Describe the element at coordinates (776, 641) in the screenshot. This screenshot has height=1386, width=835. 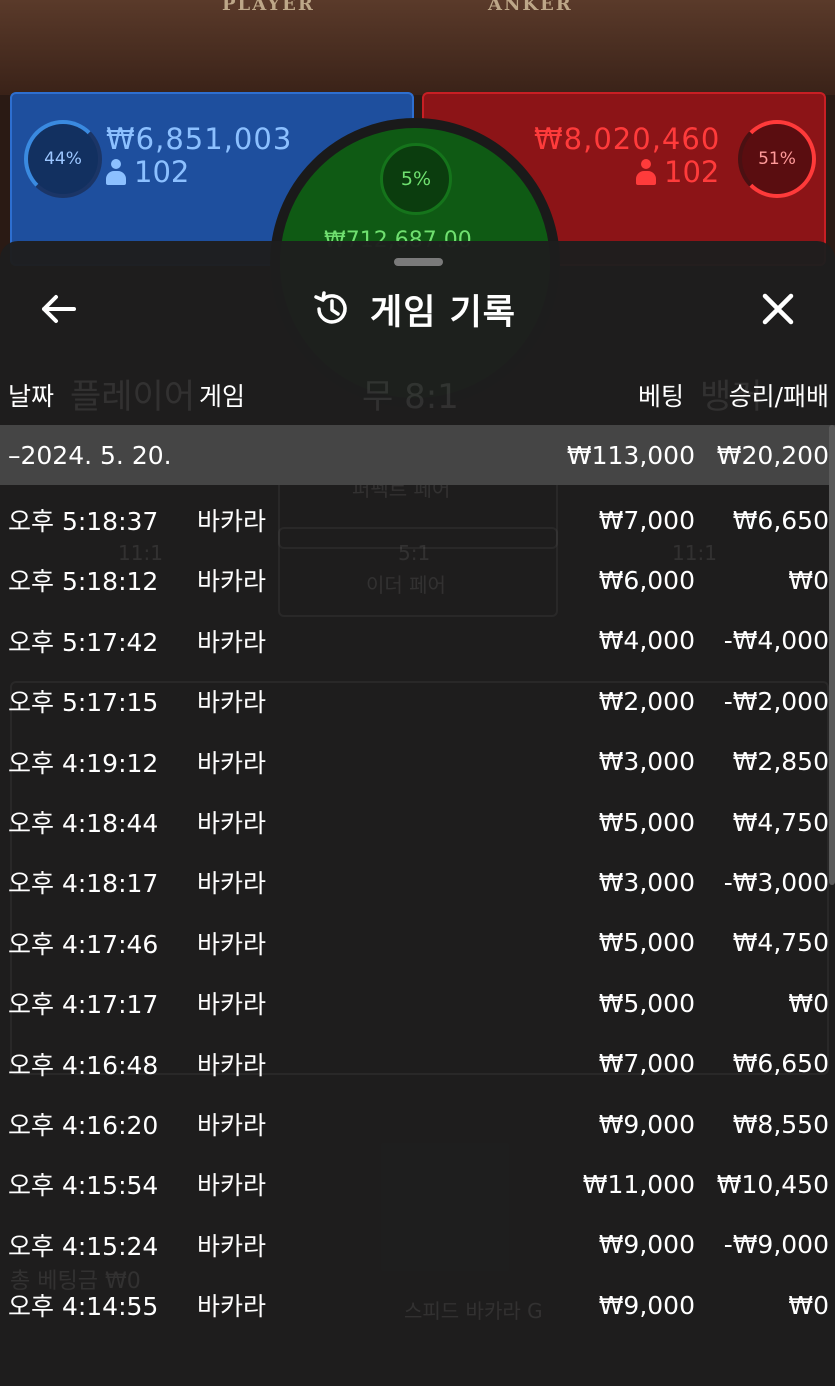
I see `row-result: -₩4,000` at that location.